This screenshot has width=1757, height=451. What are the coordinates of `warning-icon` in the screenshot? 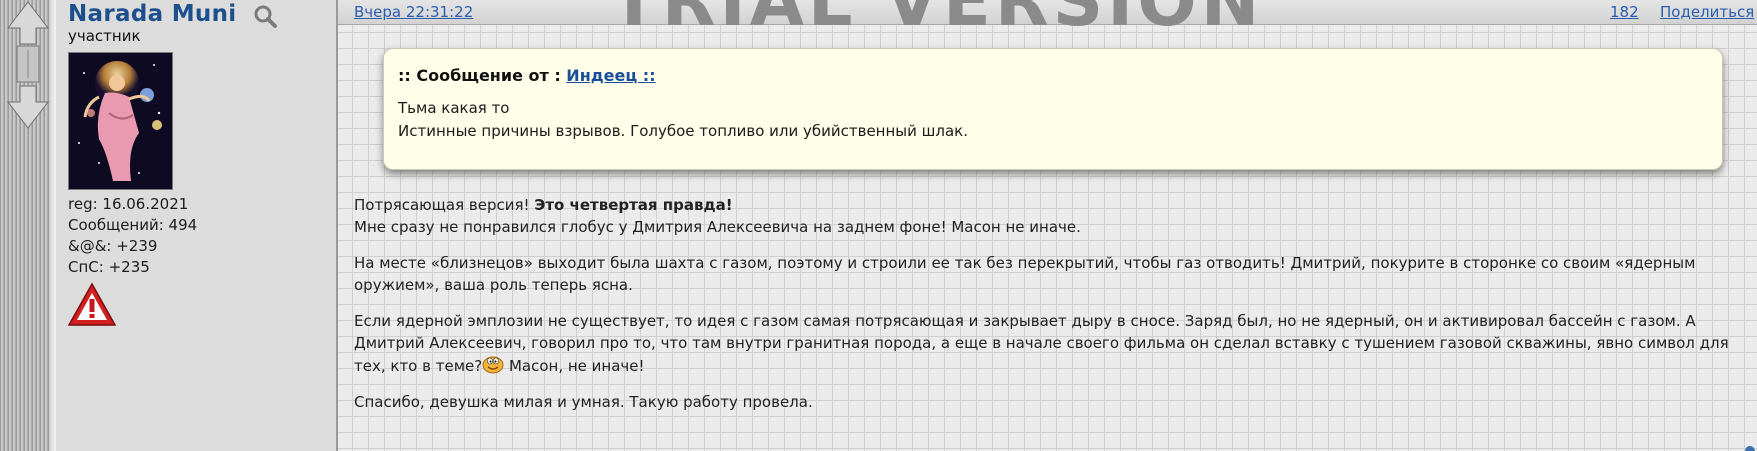 It's located at (92, 304).